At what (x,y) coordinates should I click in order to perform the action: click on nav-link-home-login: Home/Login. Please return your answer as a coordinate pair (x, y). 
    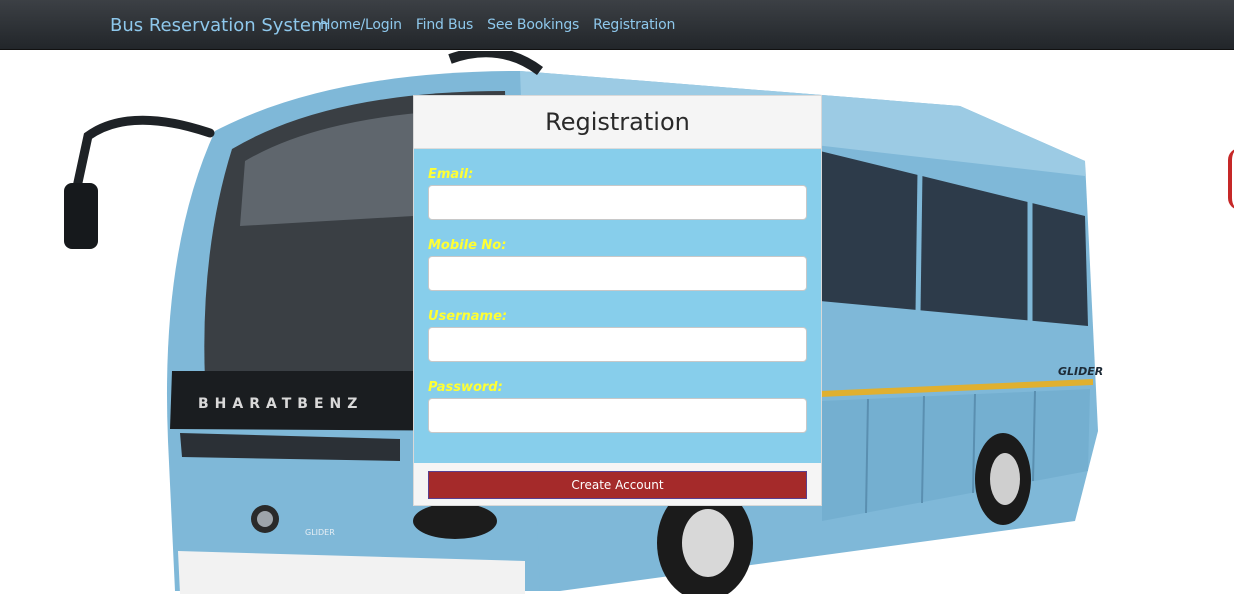
    Looking at the image, I should click on (361, 25).